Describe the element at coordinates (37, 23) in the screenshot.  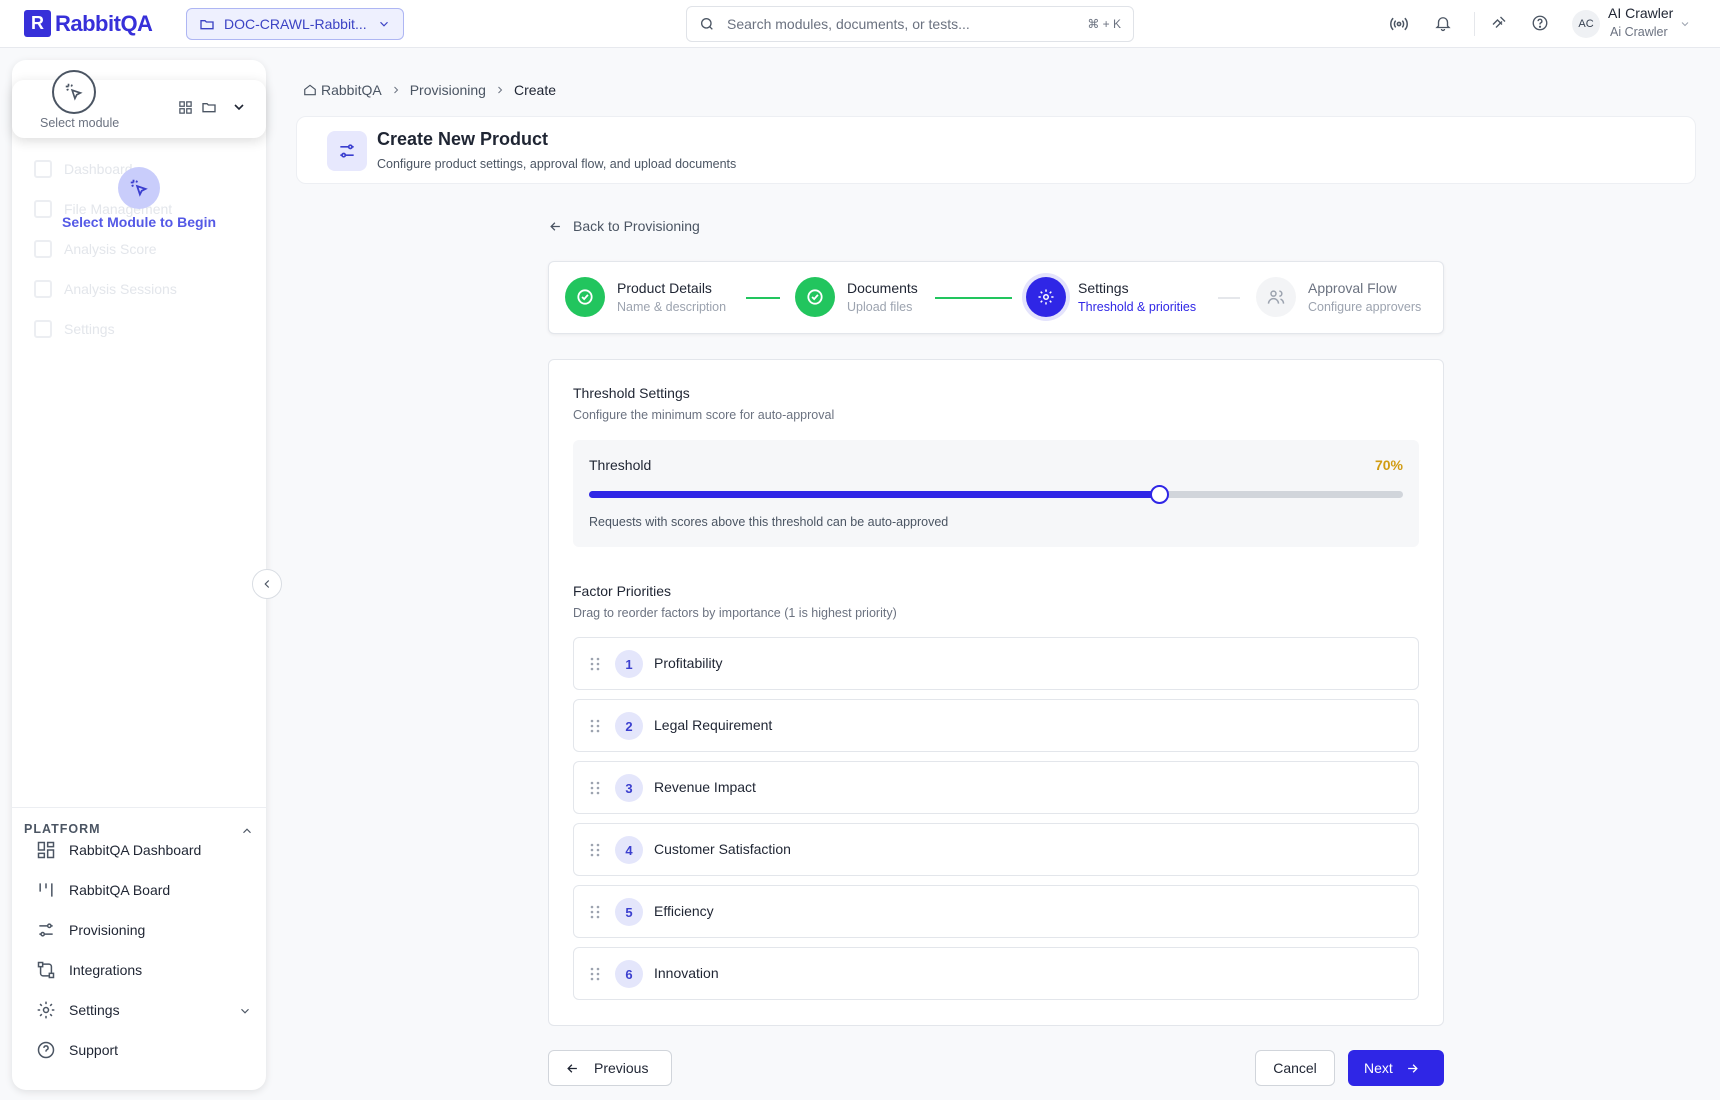
I see `logo-mark: R` at that location.